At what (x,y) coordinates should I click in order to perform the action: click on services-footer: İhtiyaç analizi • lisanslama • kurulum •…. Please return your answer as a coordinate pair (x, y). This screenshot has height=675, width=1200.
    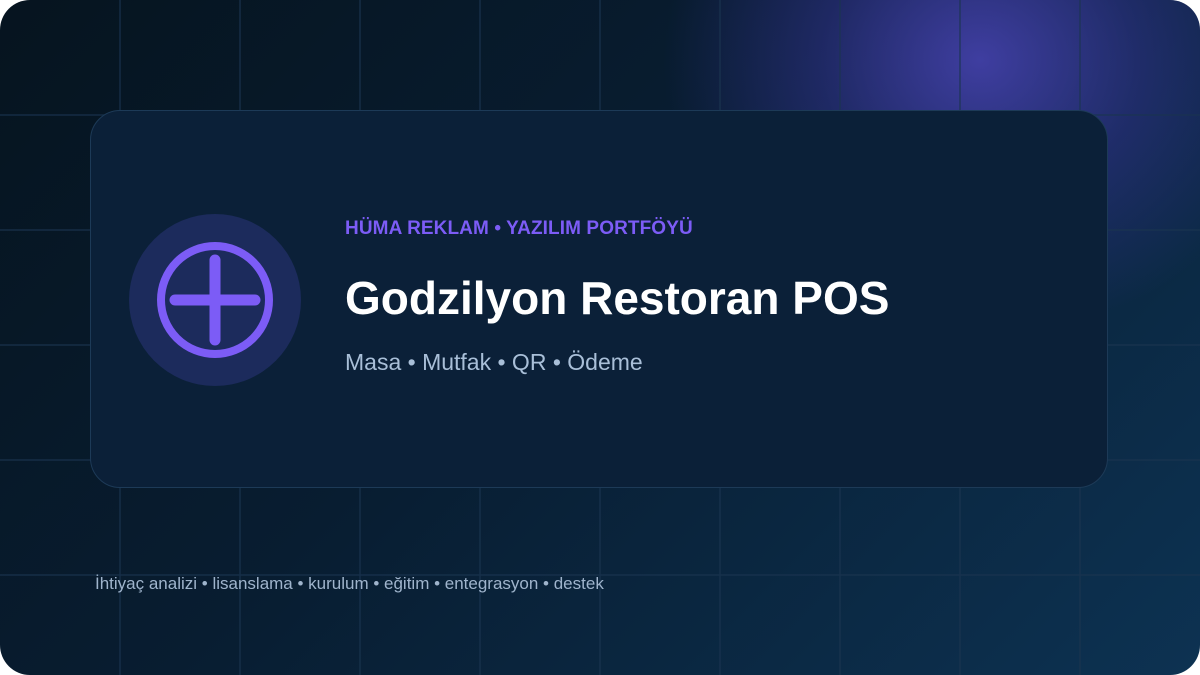
    Looking at the image, I should click on (349, 583).